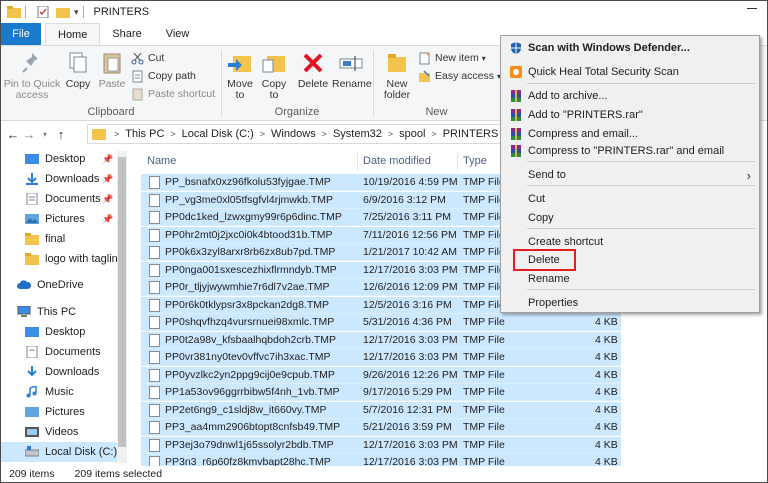 The height and width of the screenshot is (483, 768). I want to click on nav-item-this-pc: This PC, so click(64, 312).